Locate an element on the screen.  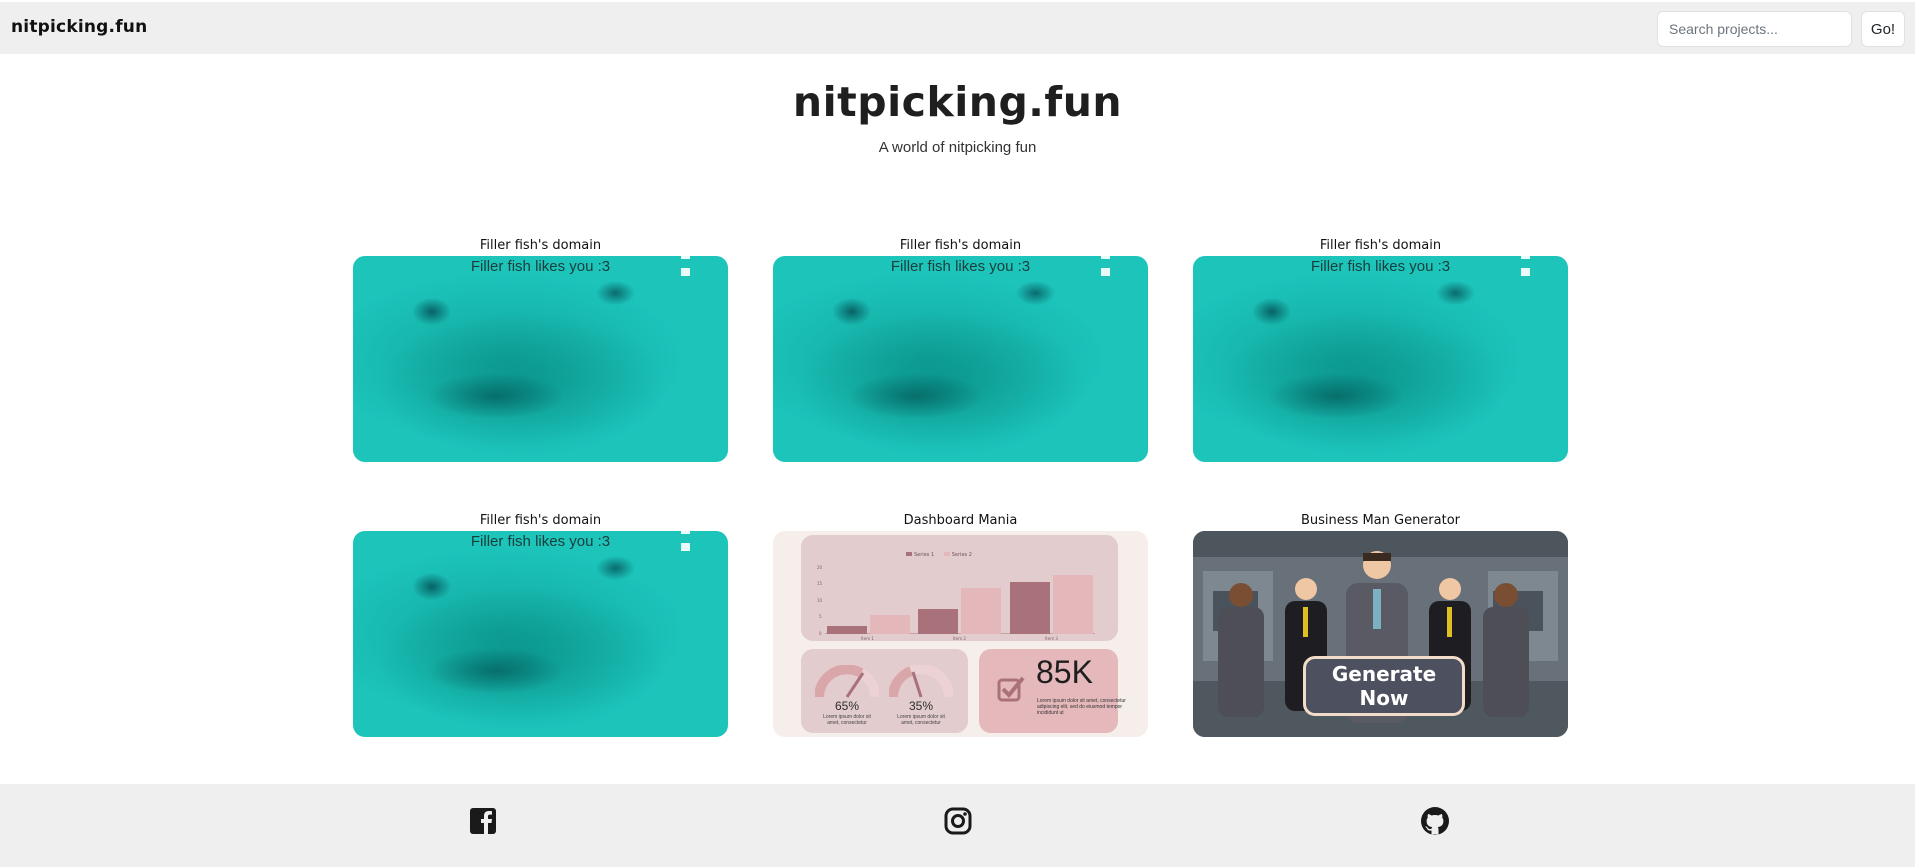
instagram-icon is located at coordinates (958, 821).